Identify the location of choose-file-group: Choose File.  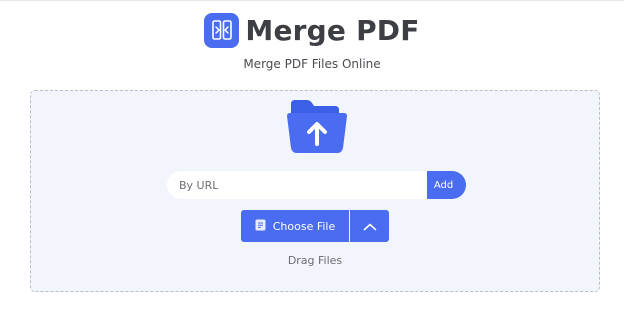
(315, 226).